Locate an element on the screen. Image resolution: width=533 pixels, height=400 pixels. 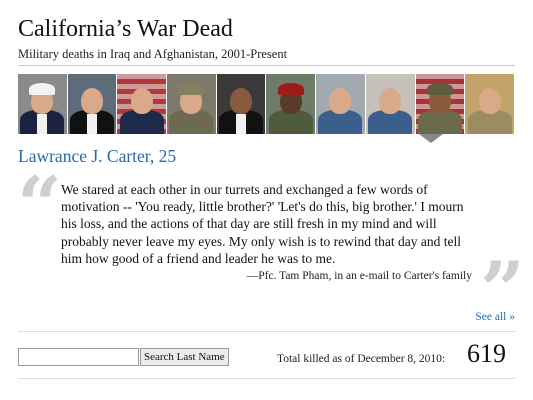
portrait-strip is located at coordinates (266, 104).